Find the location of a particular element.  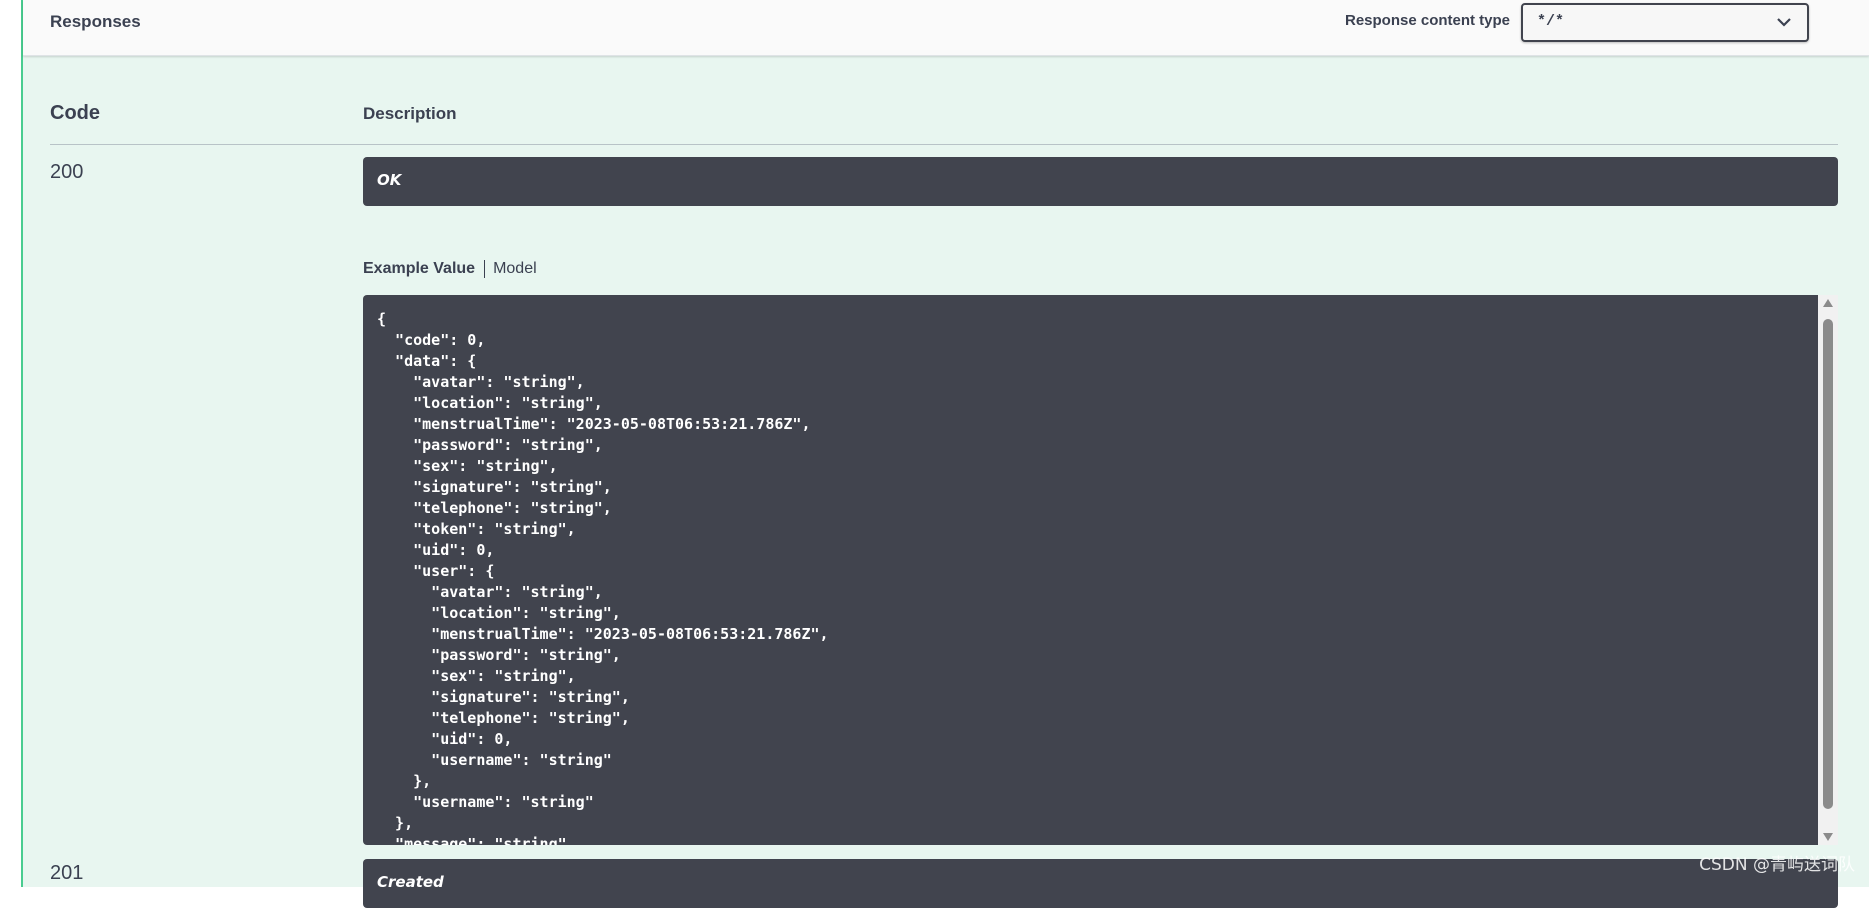

response-description-200: OK is located at coordinates (1100, 181).